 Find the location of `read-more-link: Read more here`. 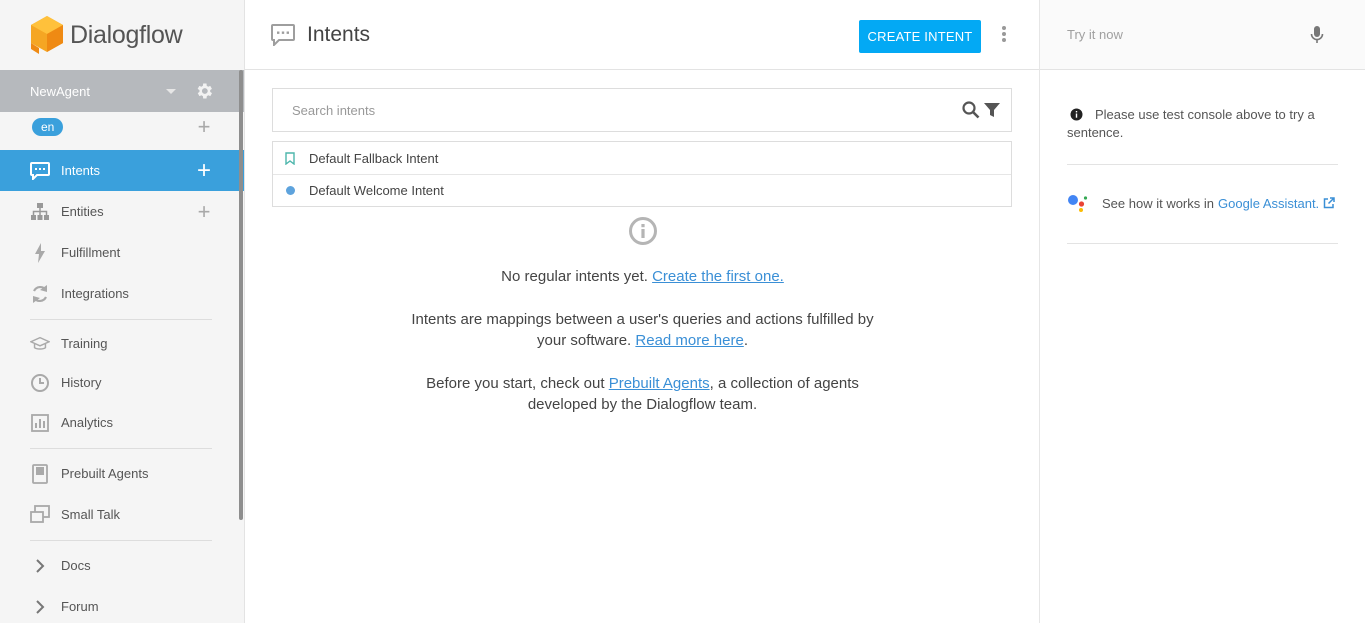

read-more-link: Read more here is located at coordinates (689, 340).